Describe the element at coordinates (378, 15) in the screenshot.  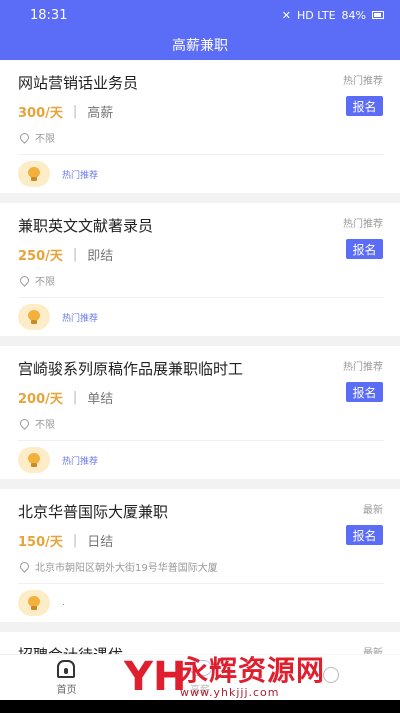
I see `battery-icon` at that location.